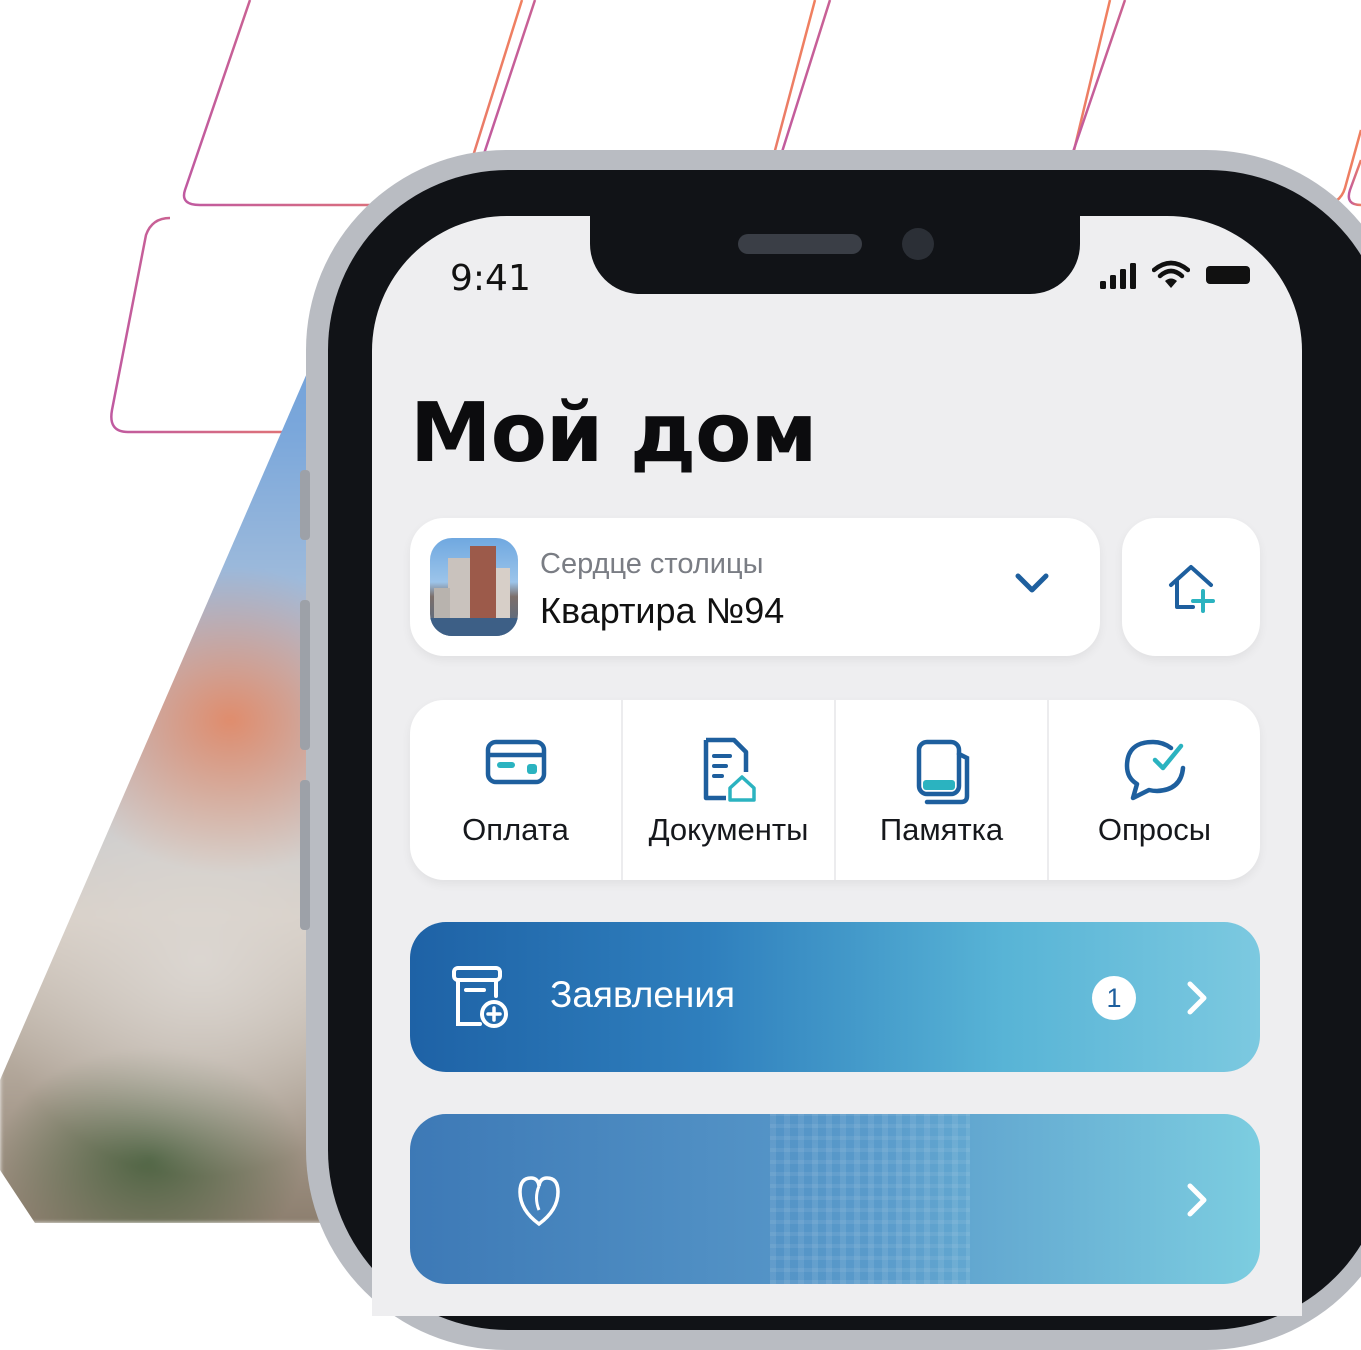 Image resolution: width=1361 pixels, height=1350 pixels. I want to click on speaker-grille, so click(800, 244).